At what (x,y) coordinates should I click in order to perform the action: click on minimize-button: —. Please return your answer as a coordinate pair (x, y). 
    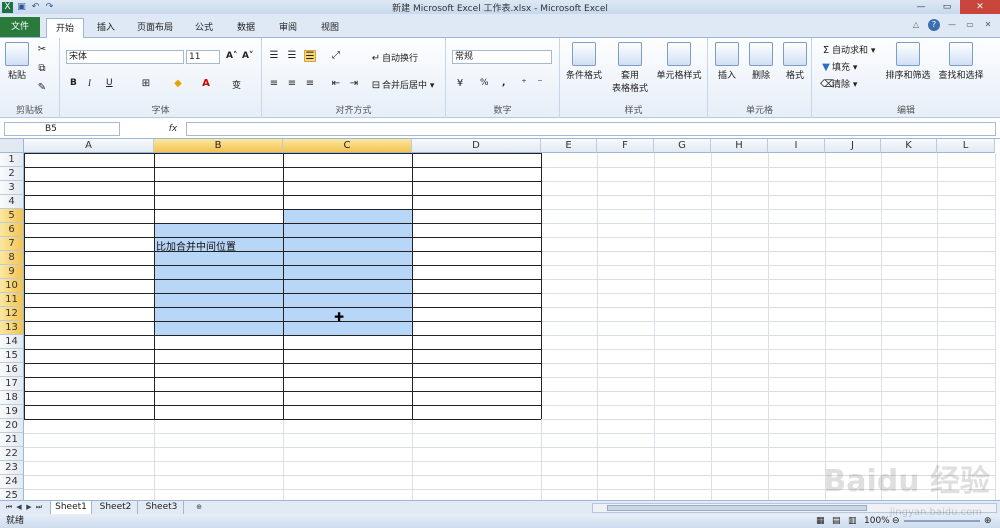
    Looking at the image, I should click on (921, 7).